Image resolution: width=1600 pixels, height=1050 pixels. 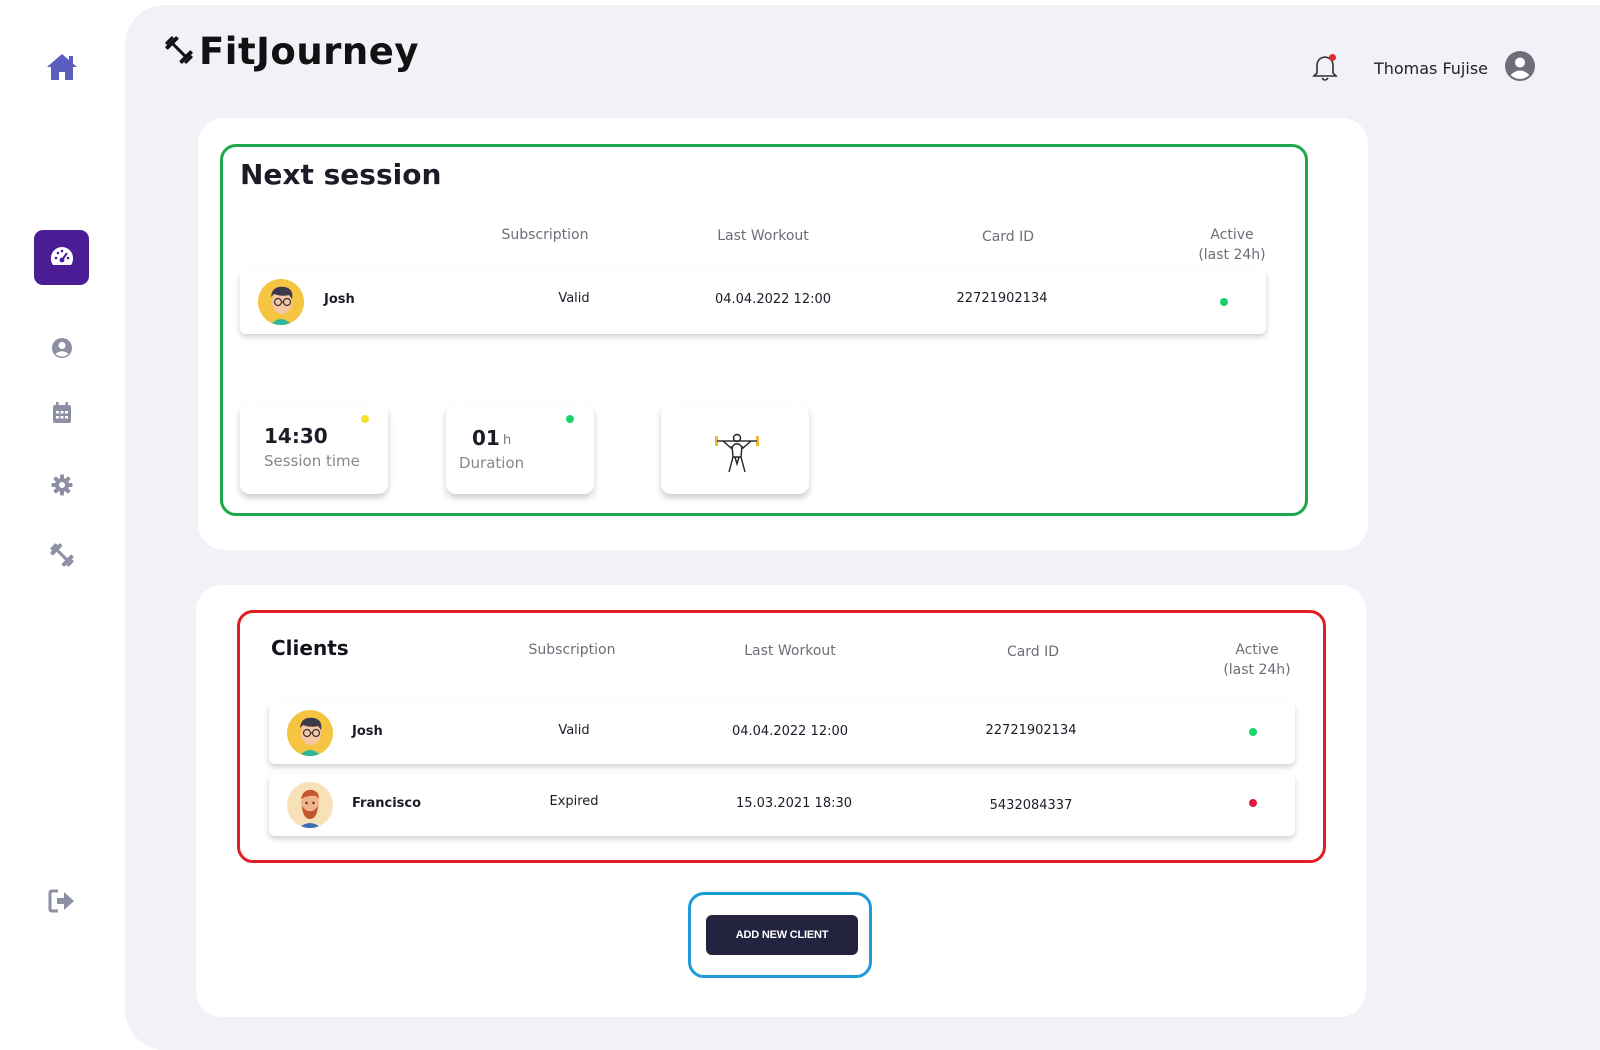 I want to click on dashboard-icon, so click(x=62, y=258).